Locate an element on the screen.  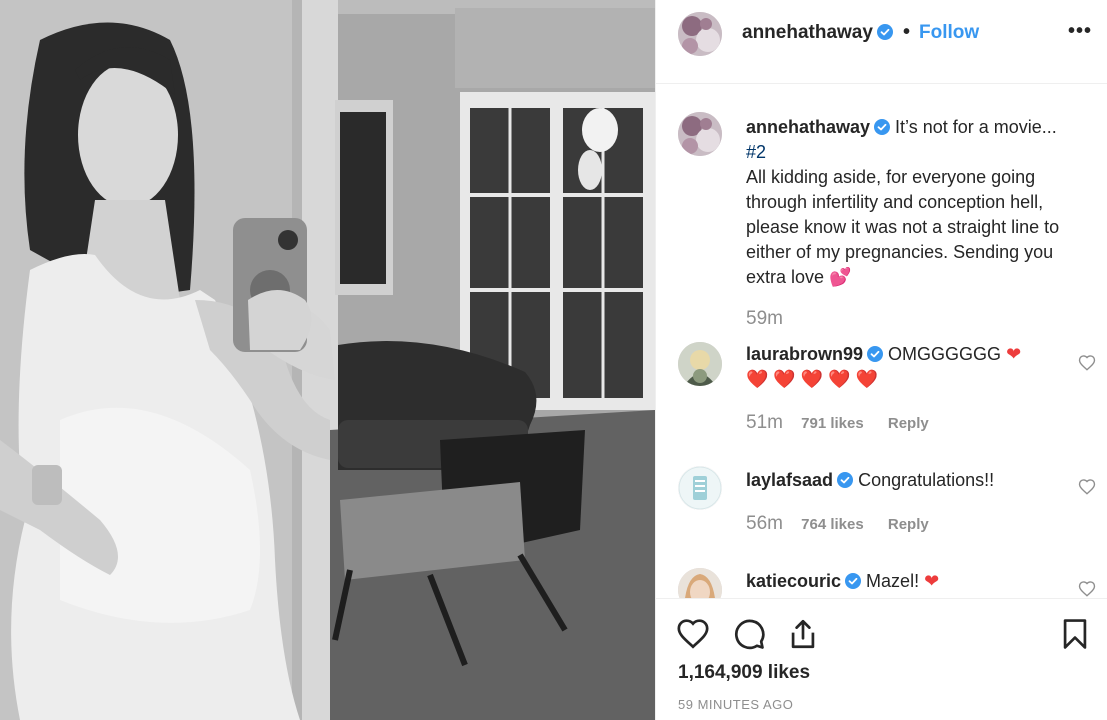
comment-text: Congratulations!! is located at coordinates (924, 480).